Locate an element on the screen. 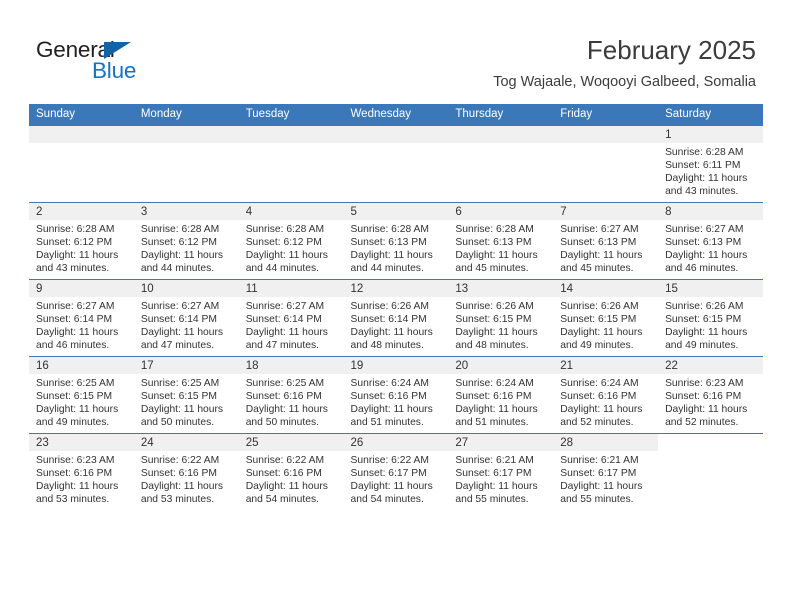 The height and width of the screenshot is (612, 792). weekday-header-friday: Friday is located at coordinates (606, 115).